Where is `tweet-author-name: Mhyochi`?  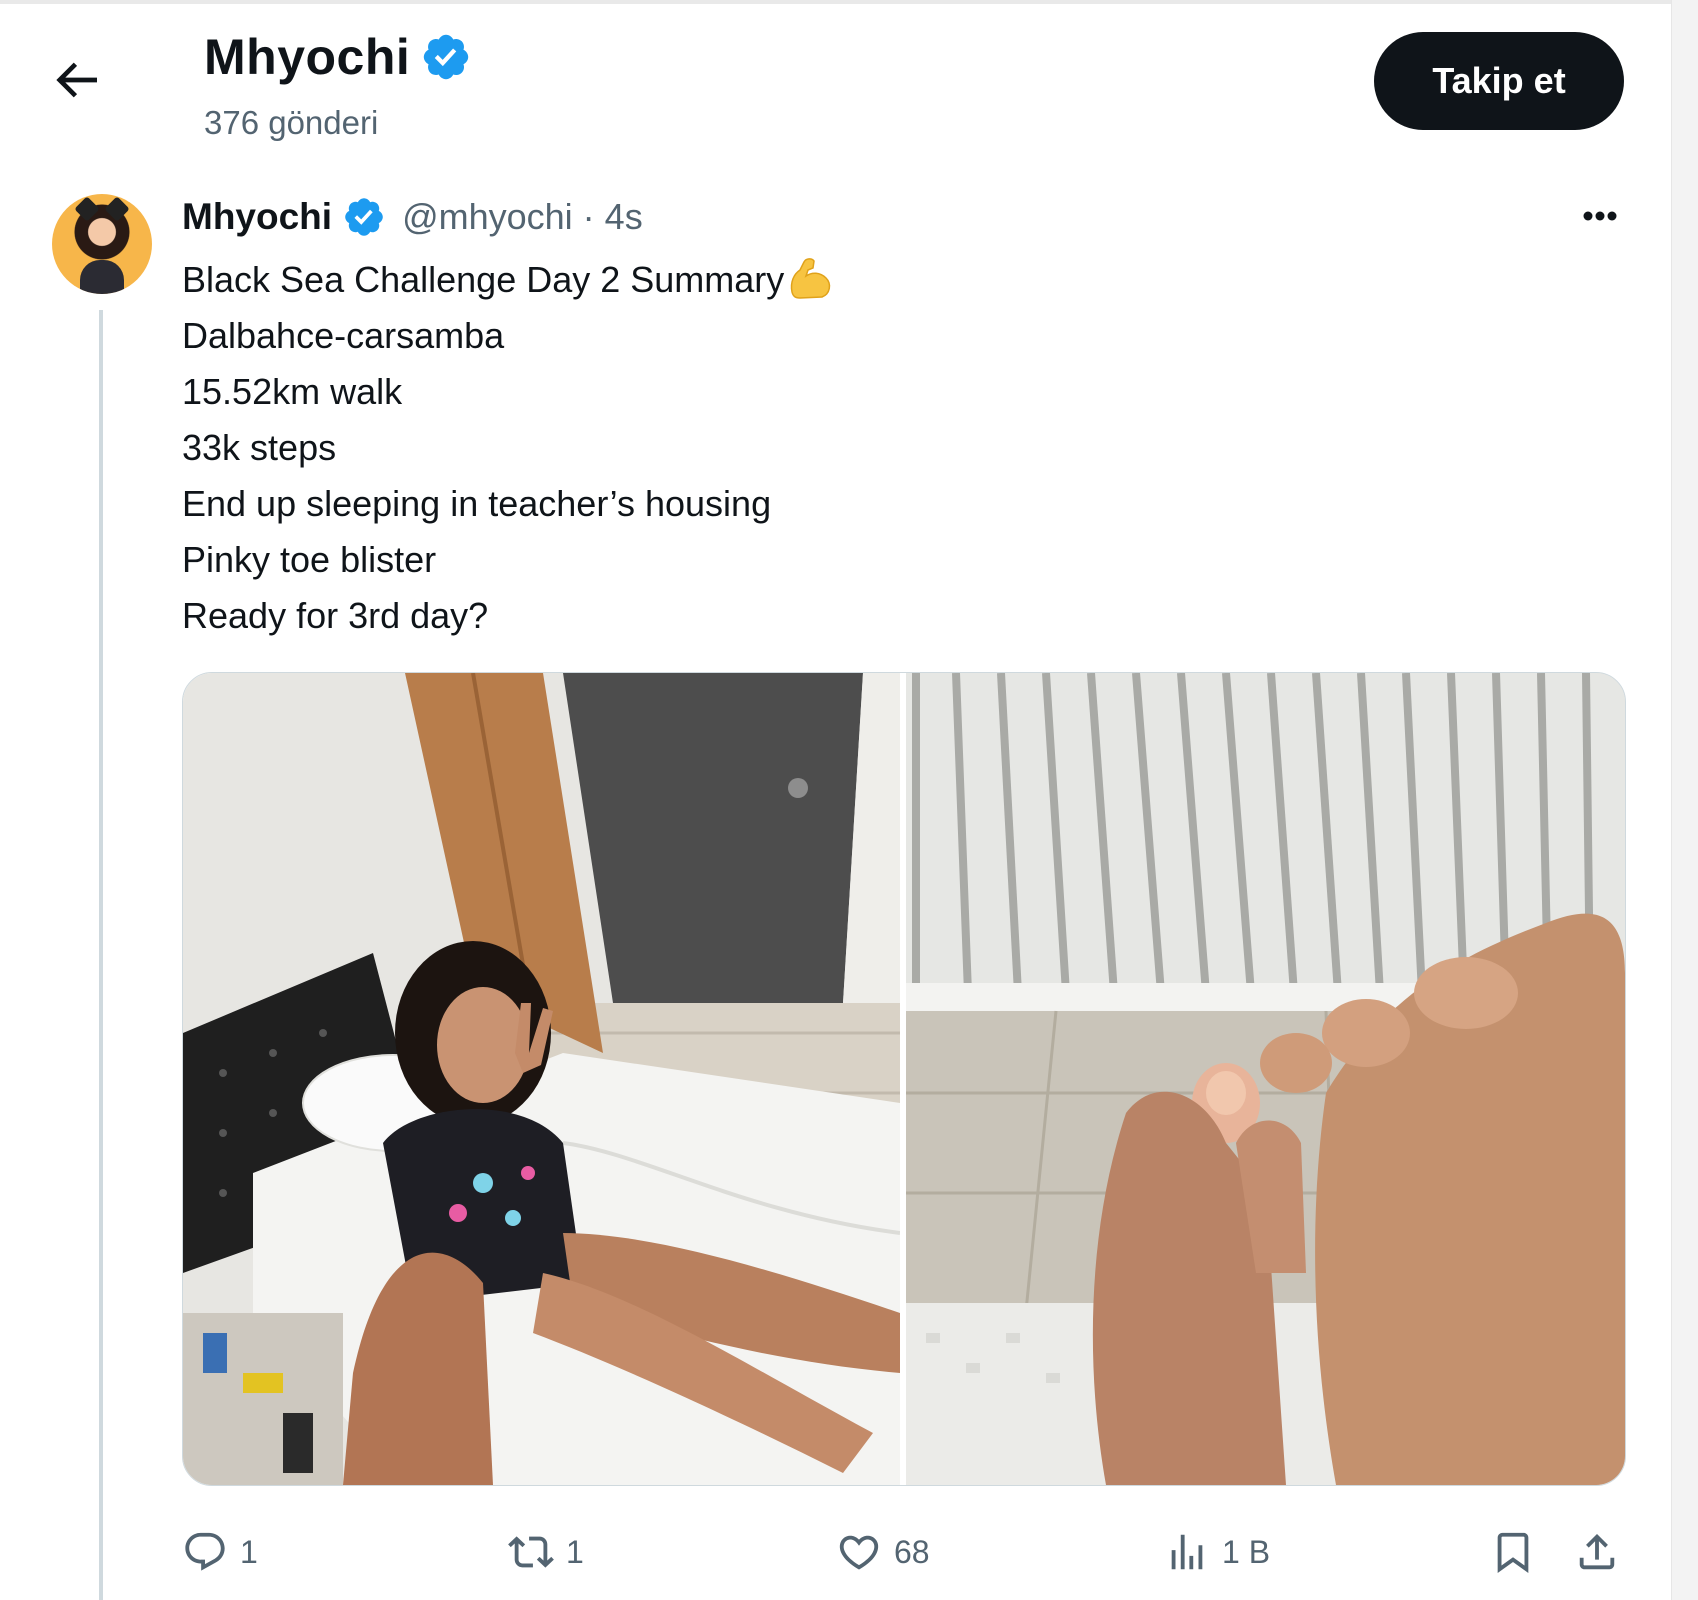
tweet-author-name: Mhyochi is located at coordinates (257, 217).